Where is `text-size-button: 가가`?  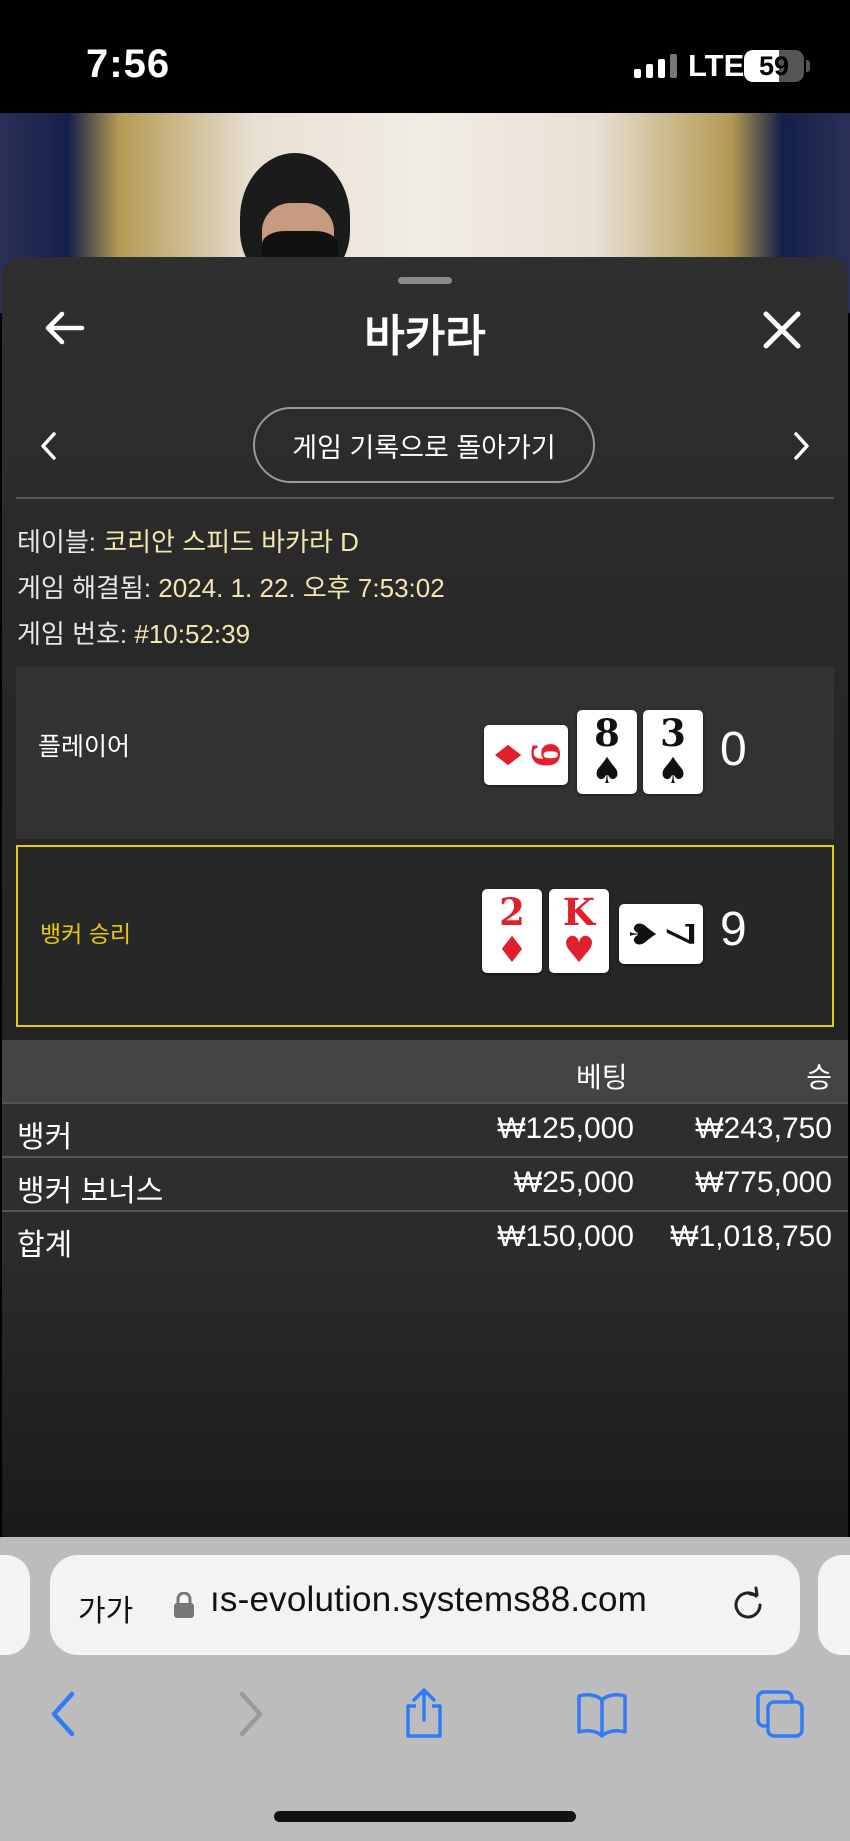 text-size-button: 가가 is located at coordinates (105, 1608).